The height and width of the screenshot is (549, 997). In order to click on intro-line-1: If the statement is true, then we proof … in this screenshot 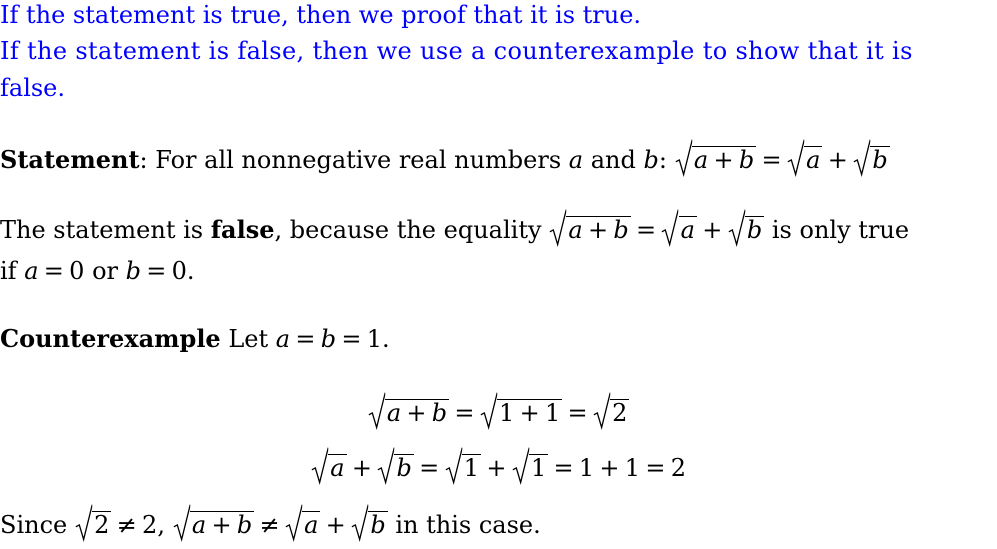, I will do `click(321, 15)`.